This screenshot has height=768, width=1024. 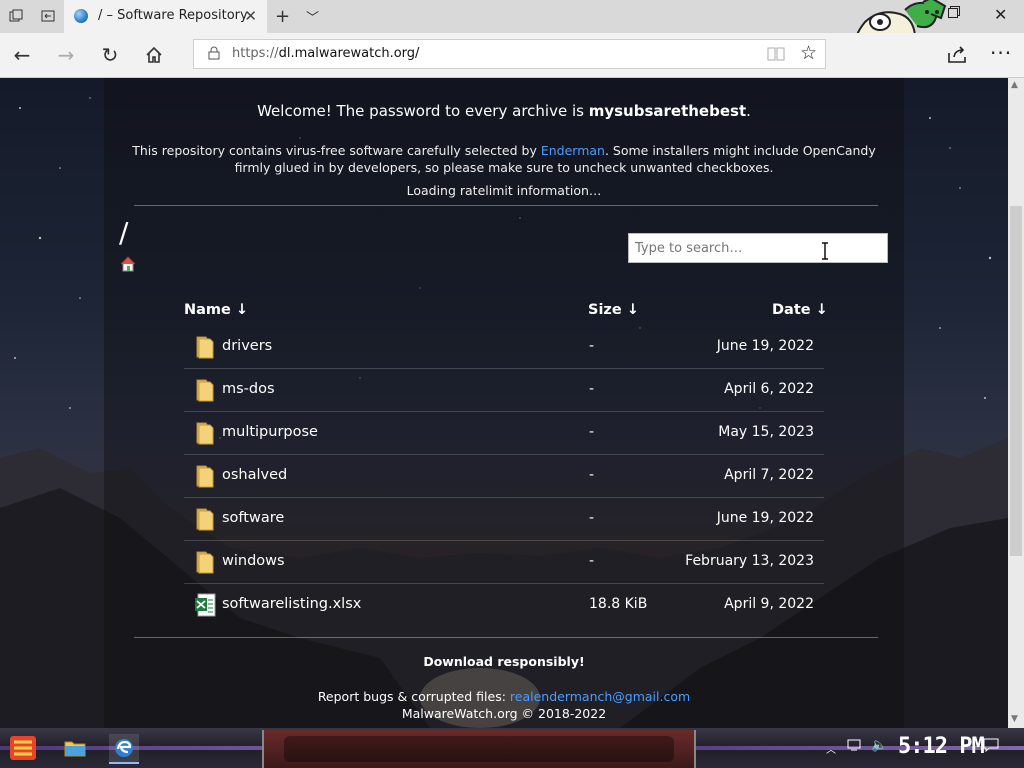 I want to click on file-name: software, so click(x=253, y=518).